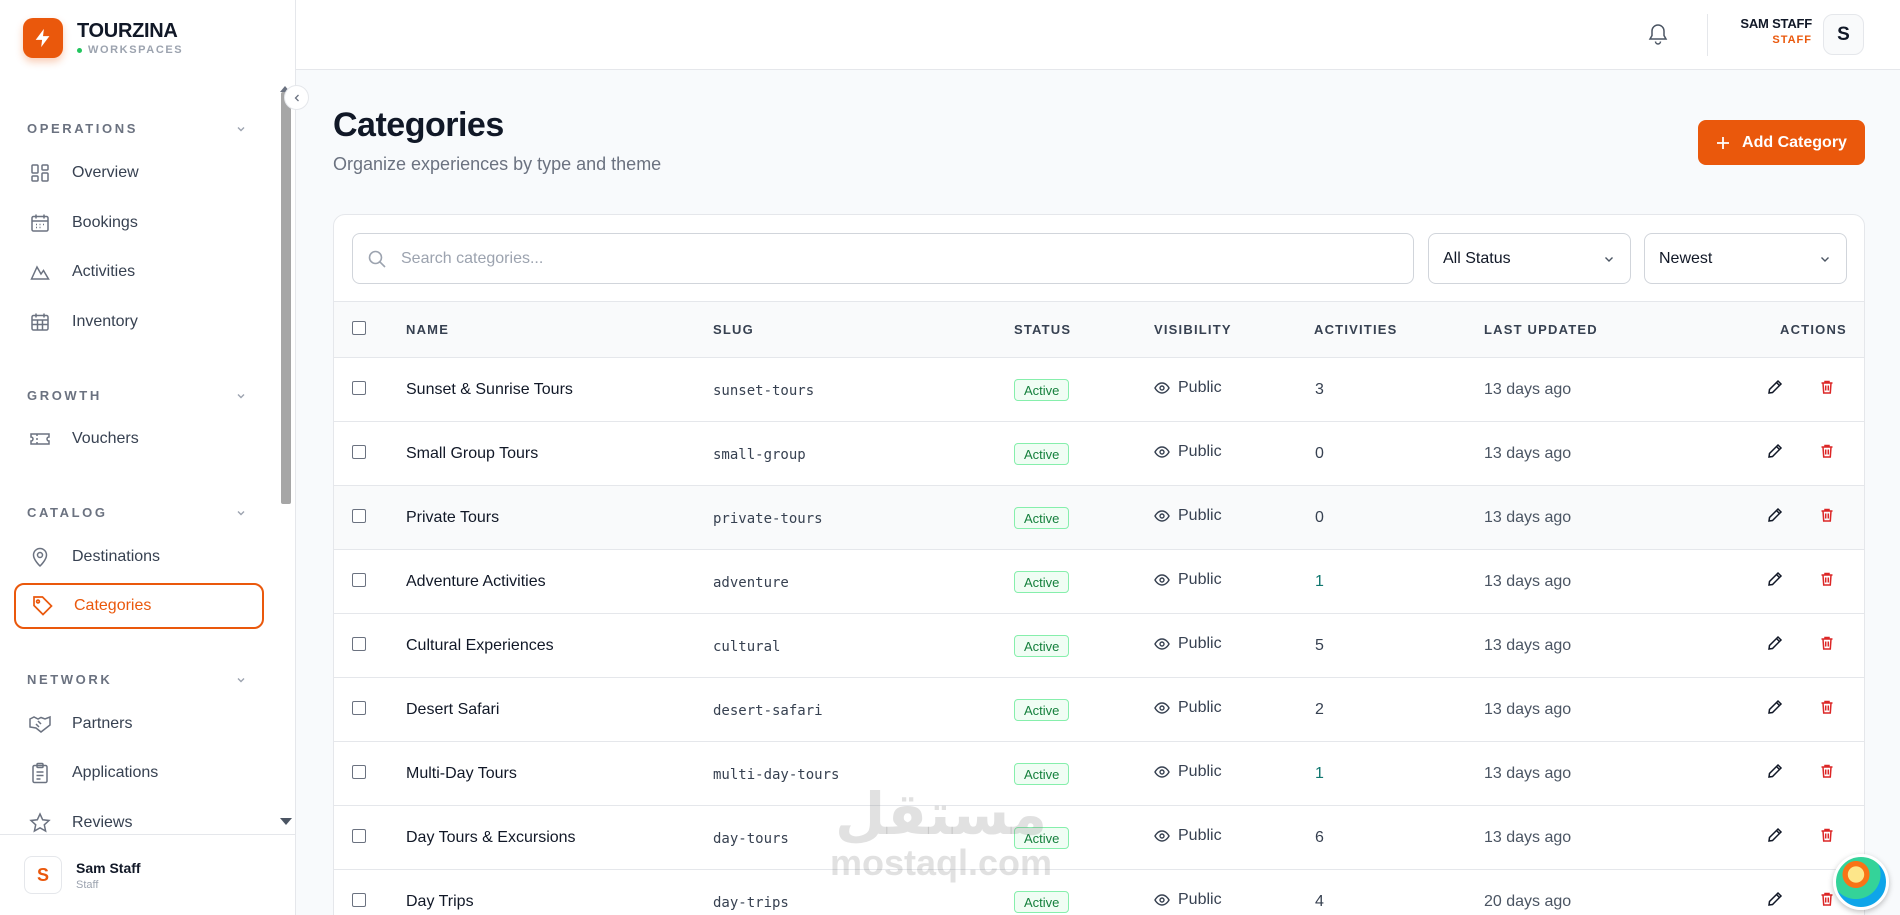 The height and width of the screenshot is (915, 1900). I want to click on category-name: Cultural Experiences, so click(480, 646).